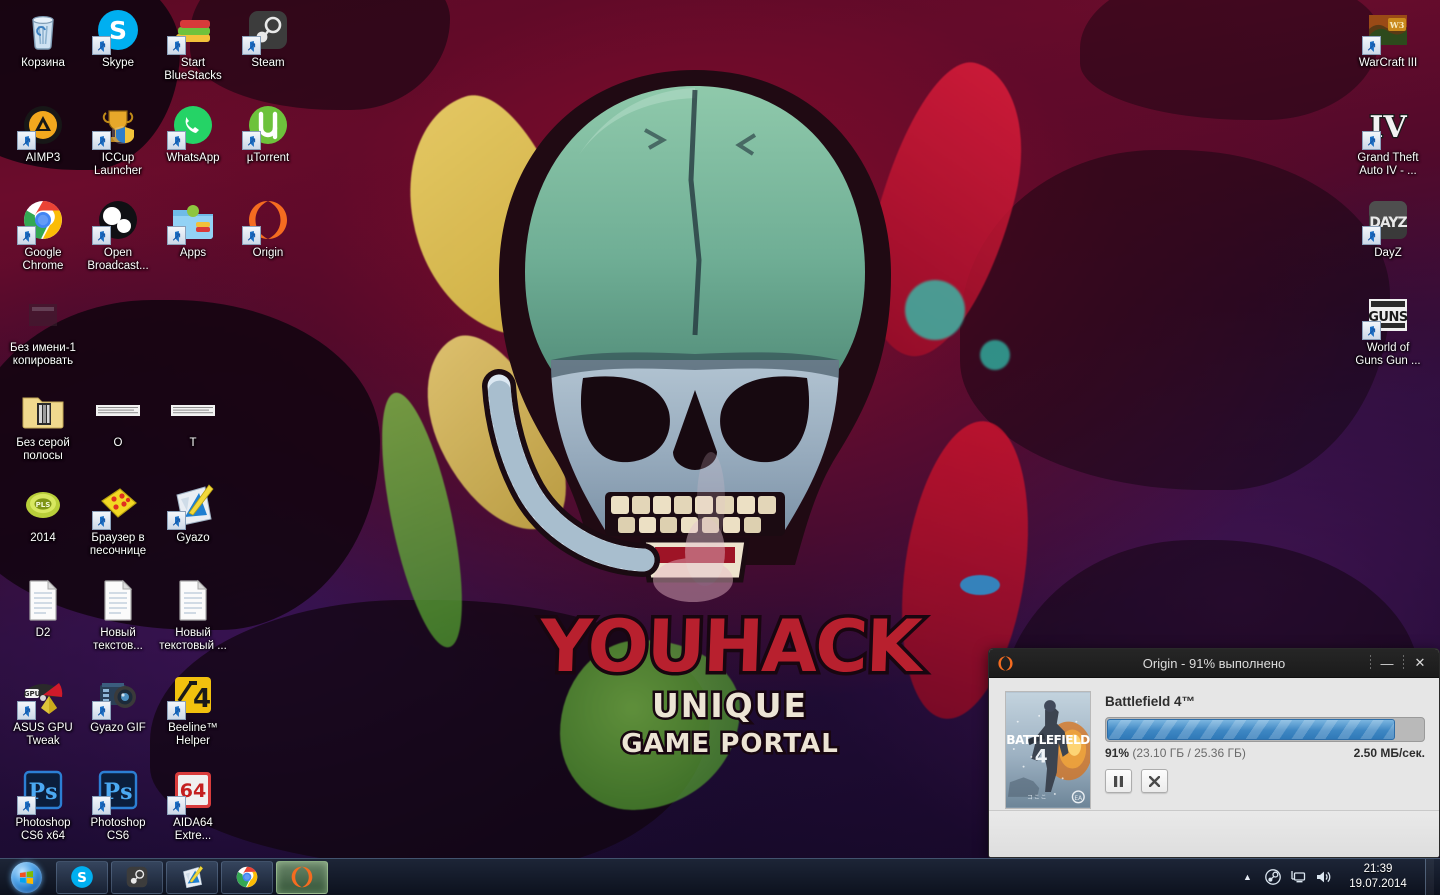  I want to click on volume-tray-icon, so click(1322, 877).